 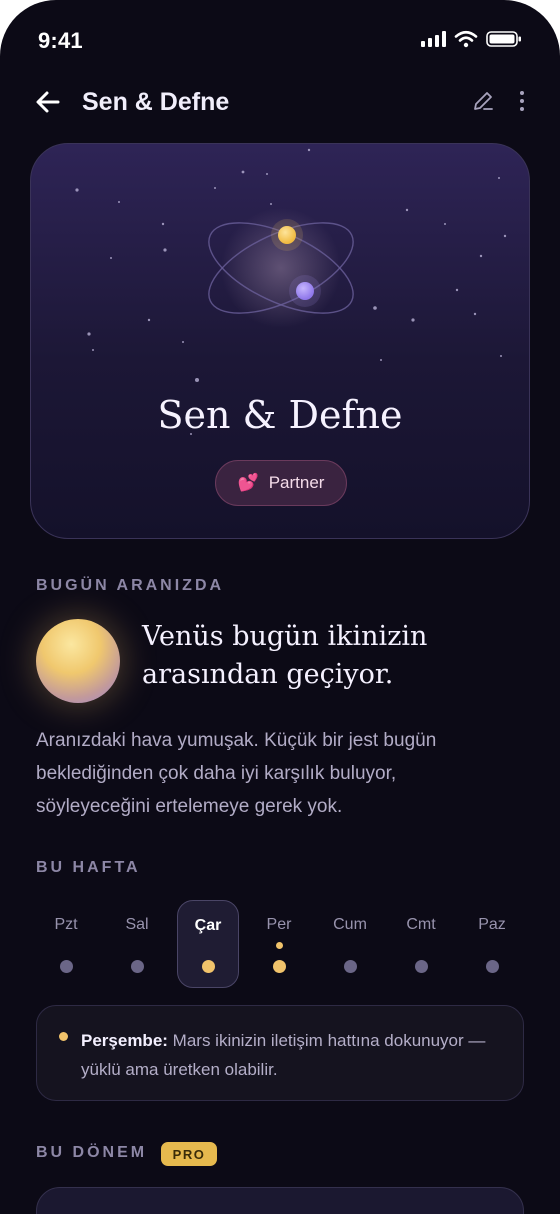 I want to click on hero-title: Sen & Defne, so click(x=280, y=415).